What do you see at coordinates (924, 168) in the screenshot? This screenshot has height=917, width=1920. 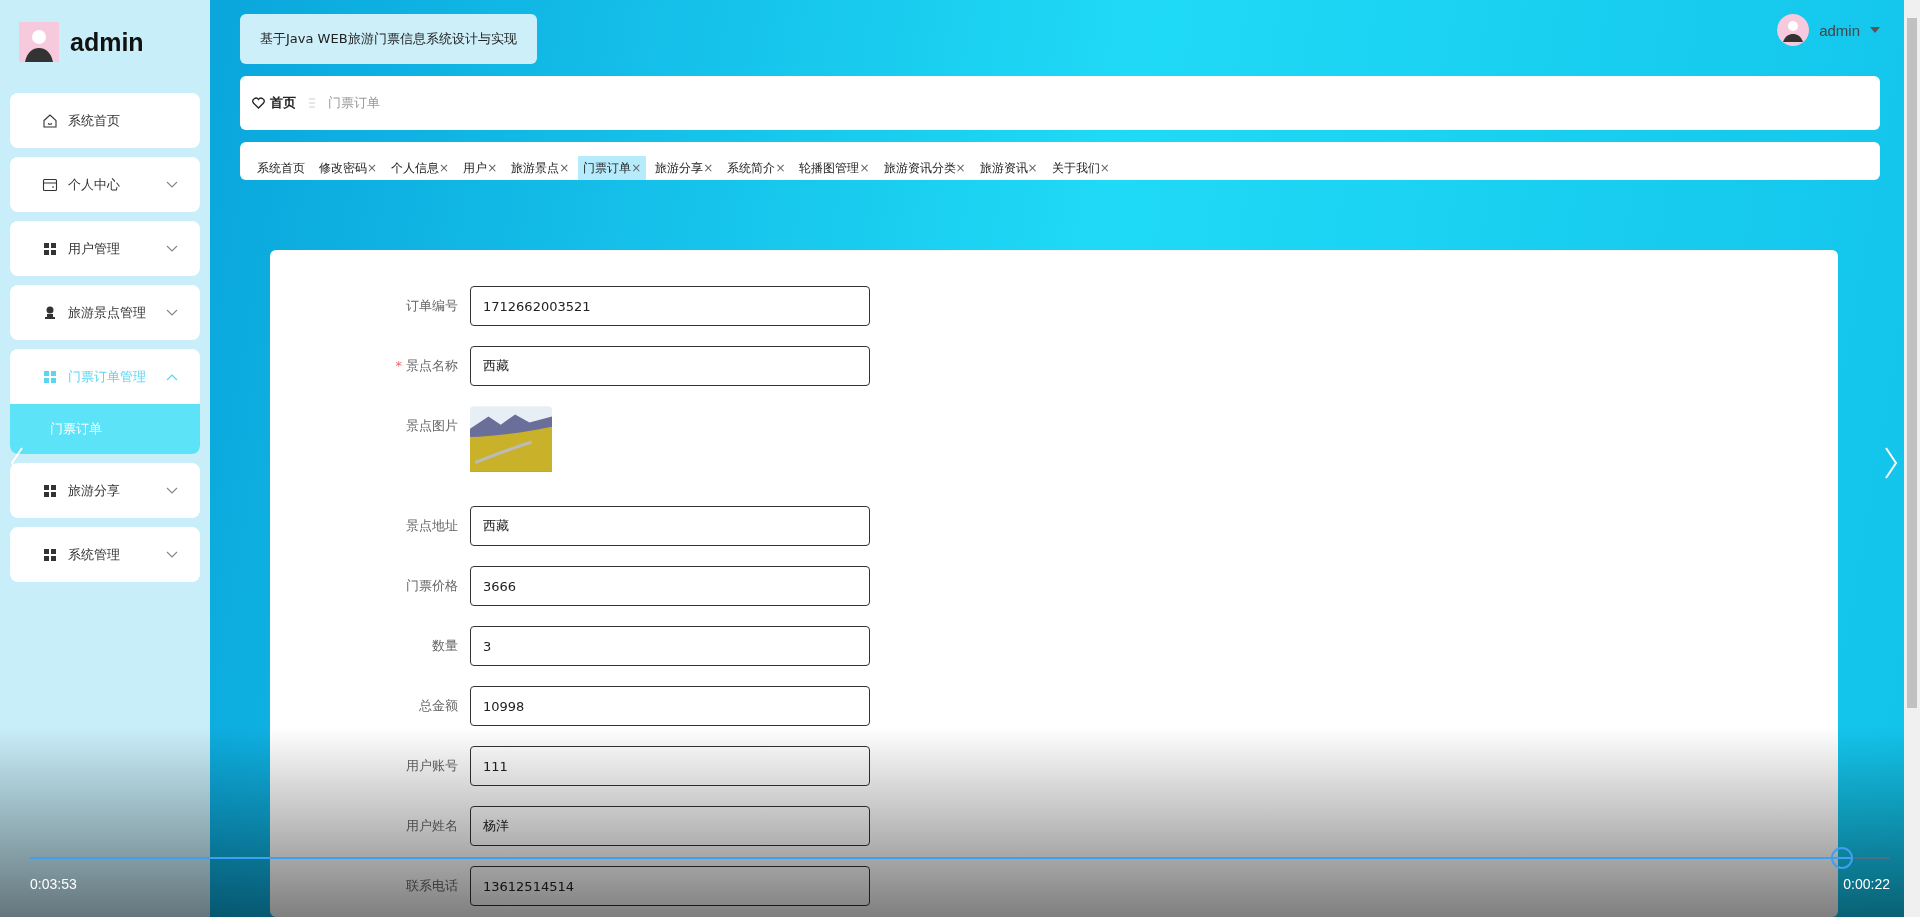 I see `tab: 旅游资讯分类×` at bounding box center [924, 168].